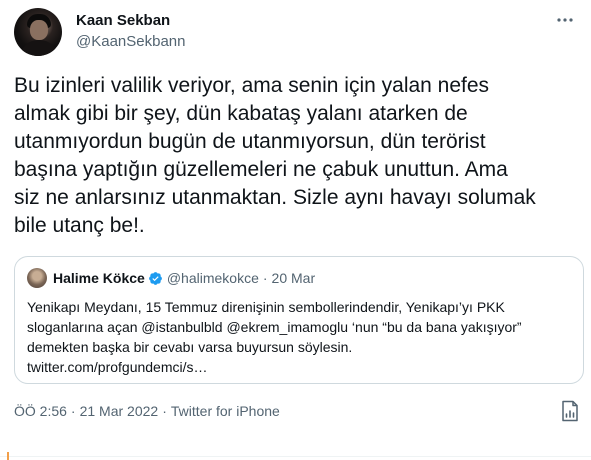 The height and width of the screenshot is (460, 591). I want to click on quoted-author-avatar, so click(37, 278).